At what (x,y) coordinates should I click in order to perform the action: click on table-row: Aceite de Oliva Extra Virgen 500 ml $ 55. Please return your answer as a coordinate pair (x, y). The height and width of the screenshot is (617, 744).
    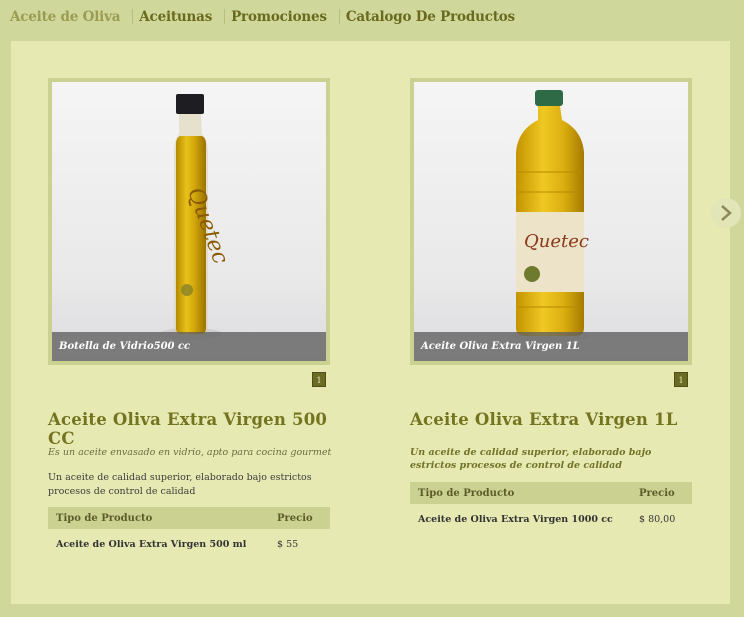
    Looking at the image, I should click on (189, 544).